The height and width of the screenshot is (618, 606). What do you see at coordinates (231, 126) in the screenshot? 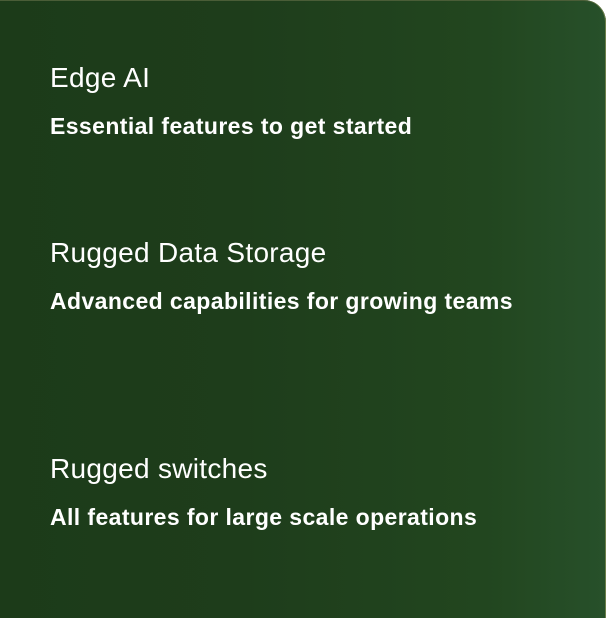
I see `menu-item-description: Essential features to get started` at bounding box center [231, 126].